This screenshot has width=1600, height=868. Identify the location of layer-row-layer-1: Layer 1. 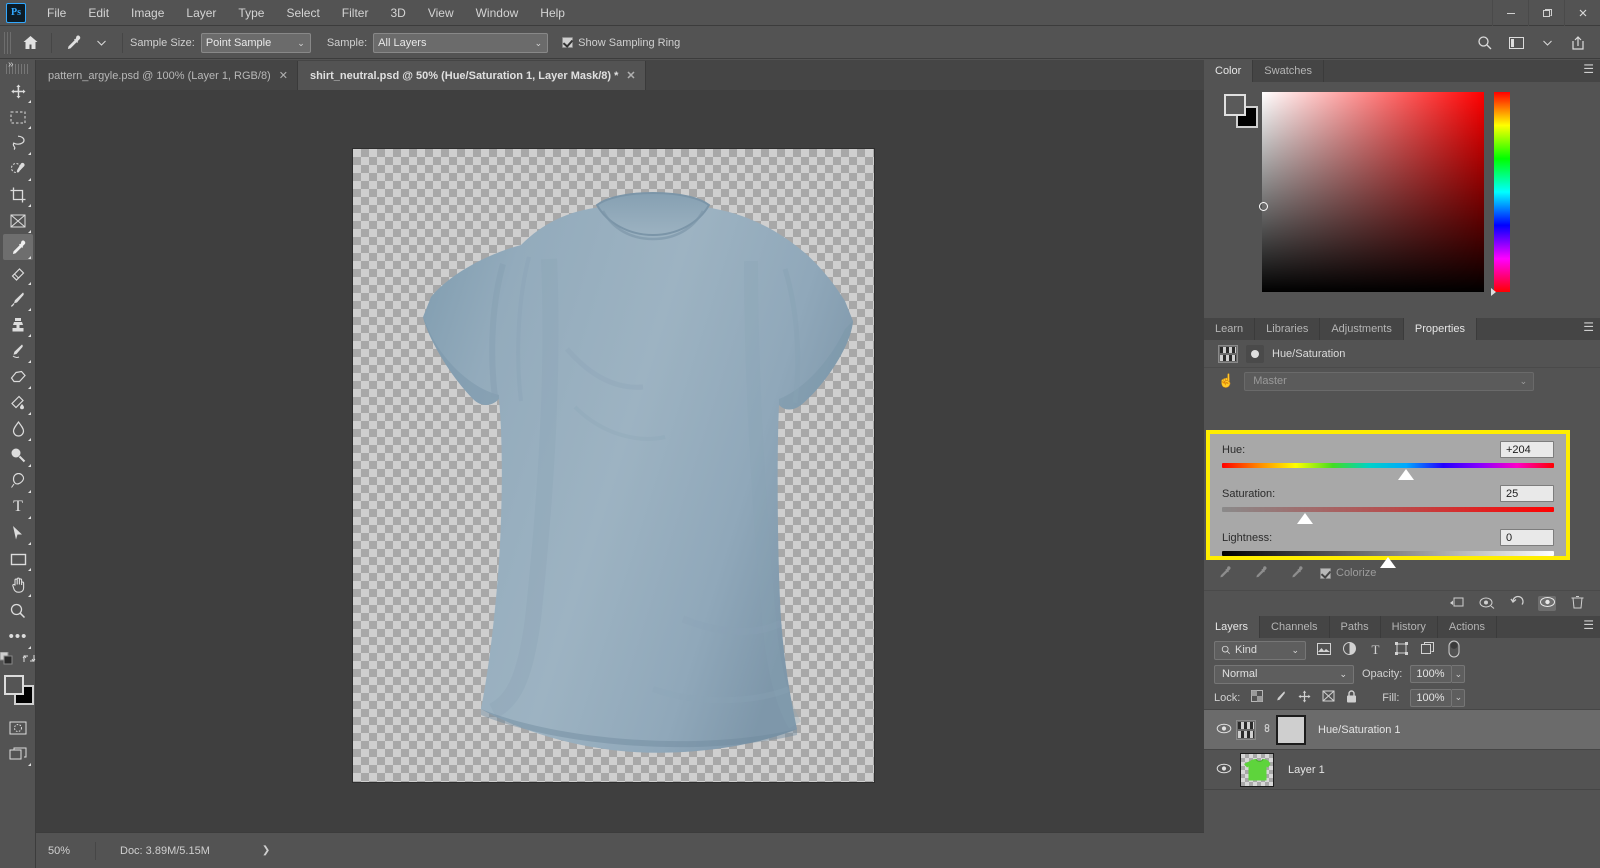
(1402, 770).